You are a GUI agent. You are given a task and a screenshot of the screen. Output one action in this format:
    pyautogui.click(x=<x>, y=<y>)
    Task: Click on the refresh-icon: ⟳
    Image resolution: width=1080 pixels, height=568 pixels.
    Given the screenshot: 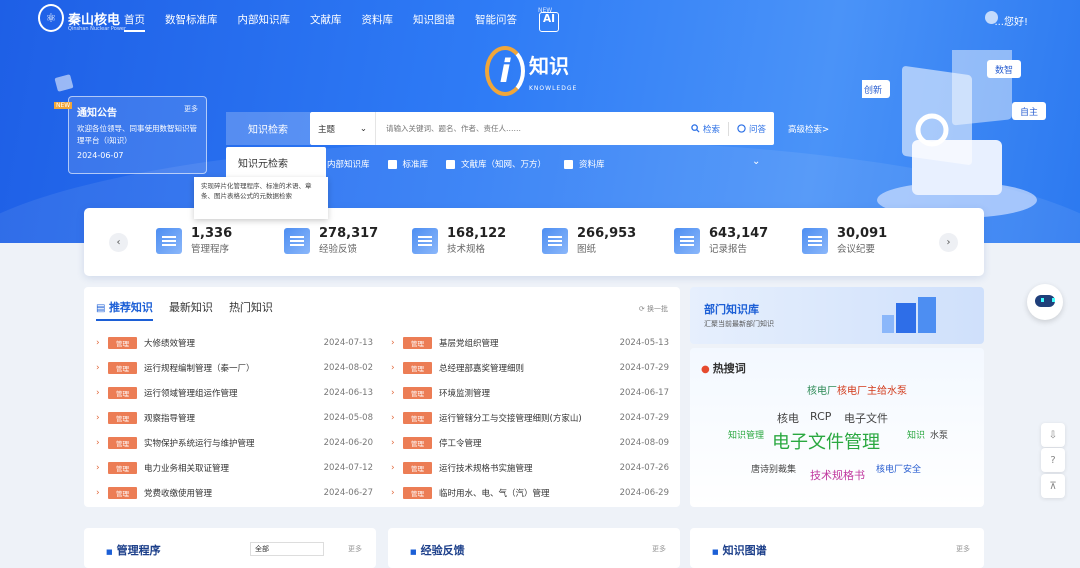 What is the action you would take?
    pyautogui.click(x=642, y=309)
    